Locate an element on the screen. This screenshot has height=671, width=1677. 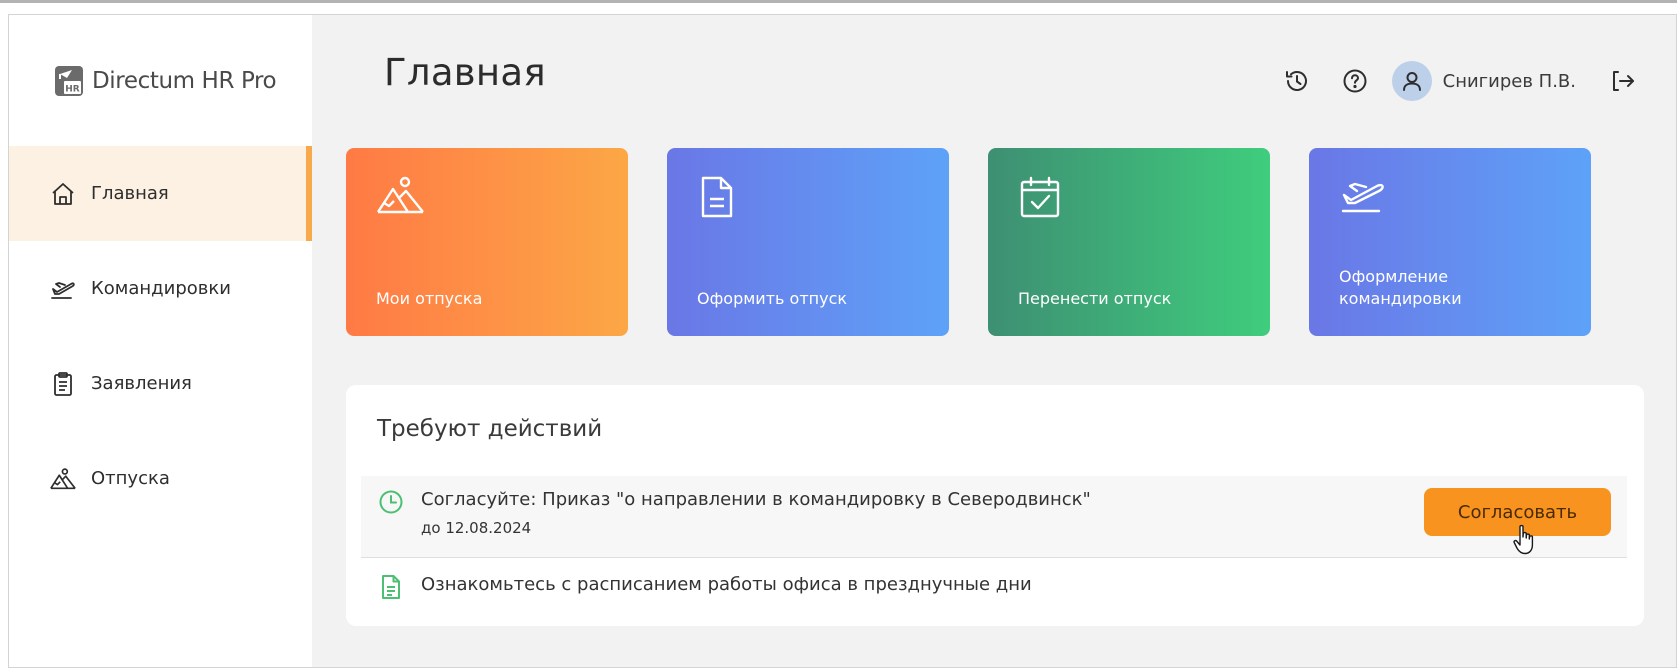
tile-my-vacations: Мои отпуска is located at coordinates (487, 242).